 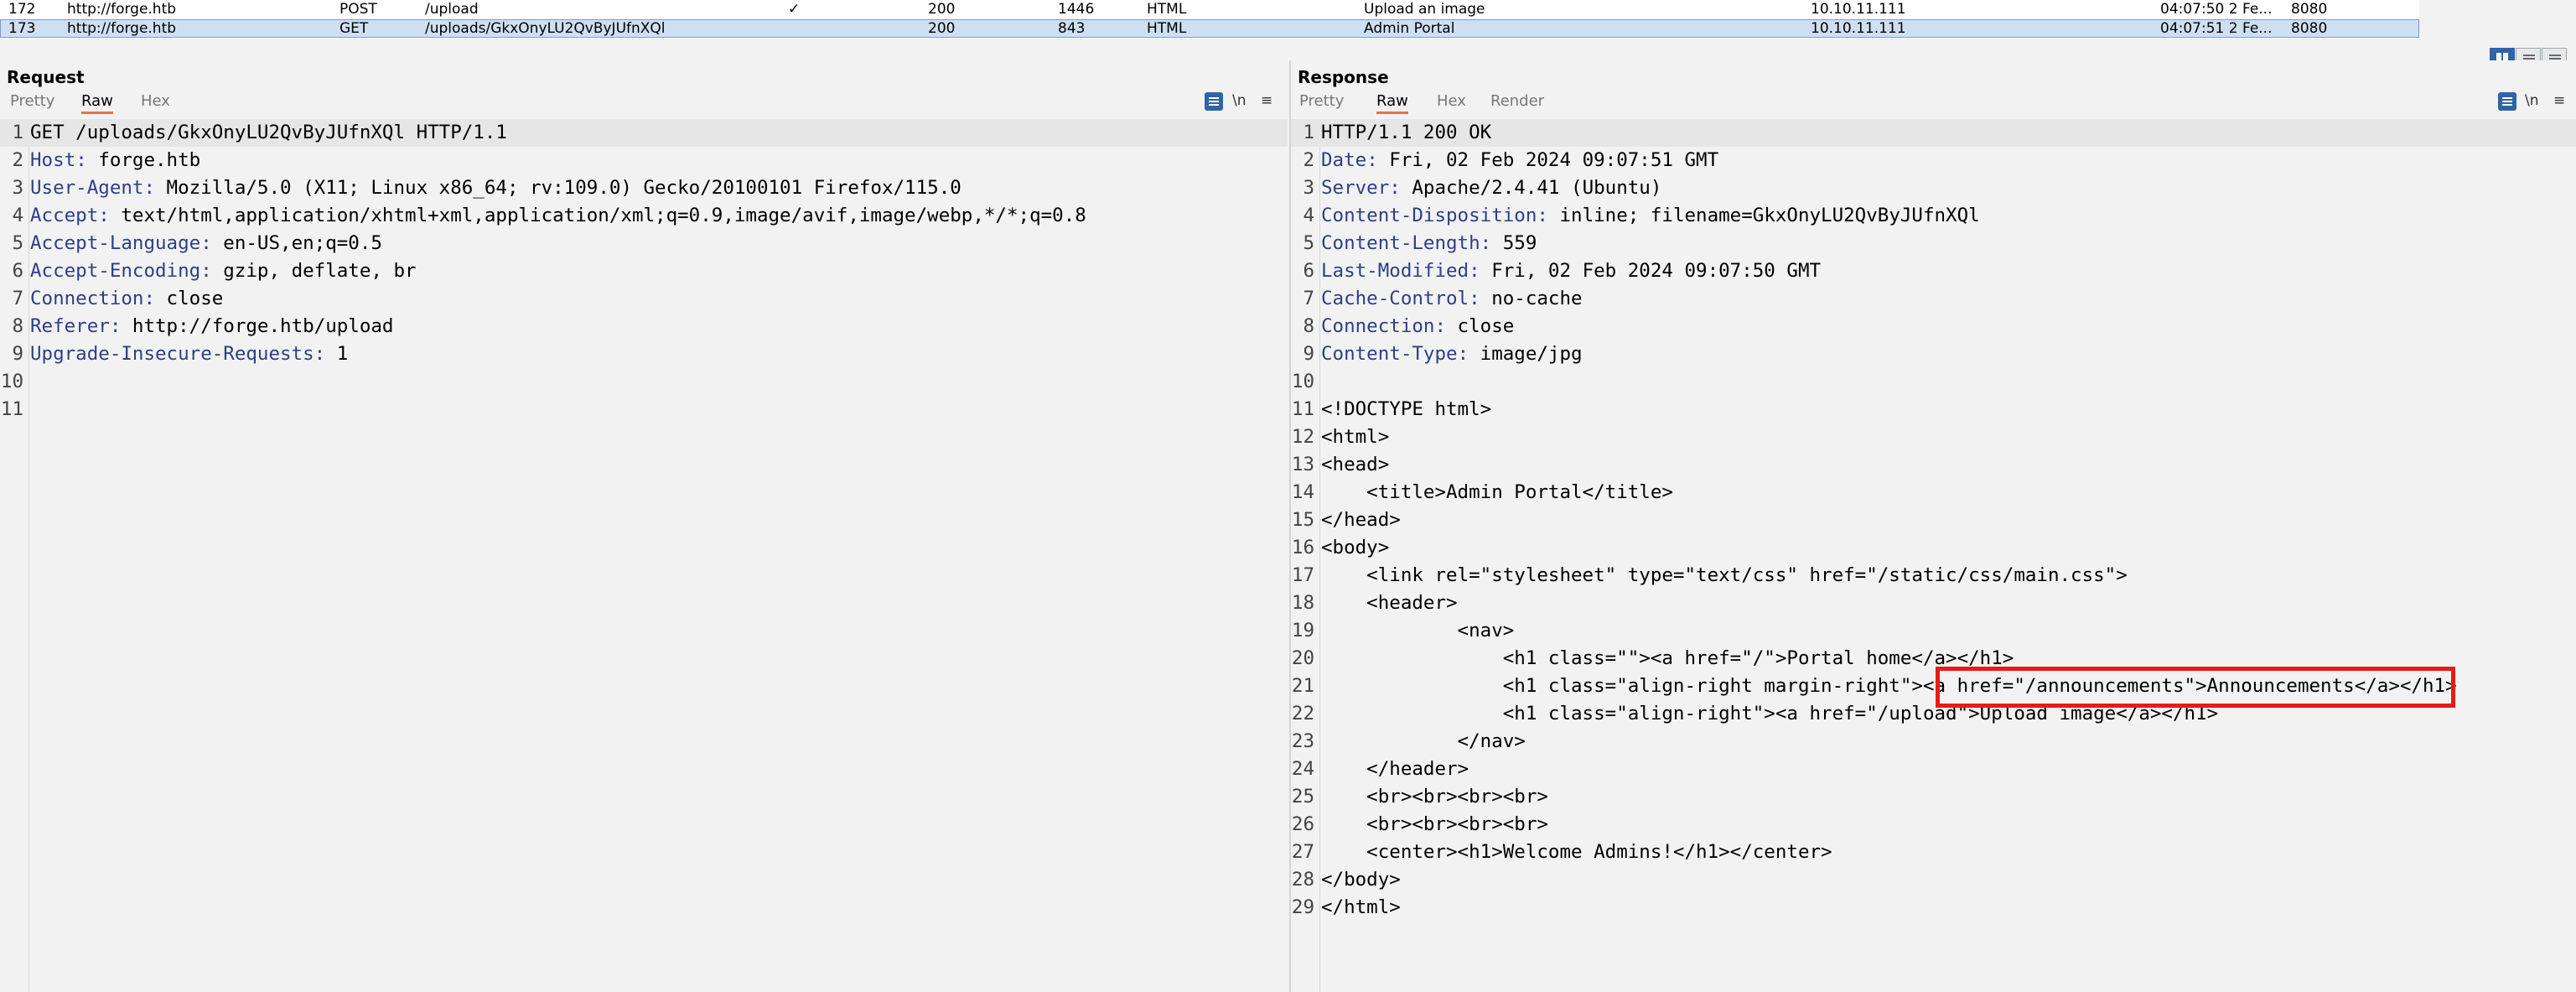 I want to click on history-cell-port: 8080, so click(x=2309, y=29).